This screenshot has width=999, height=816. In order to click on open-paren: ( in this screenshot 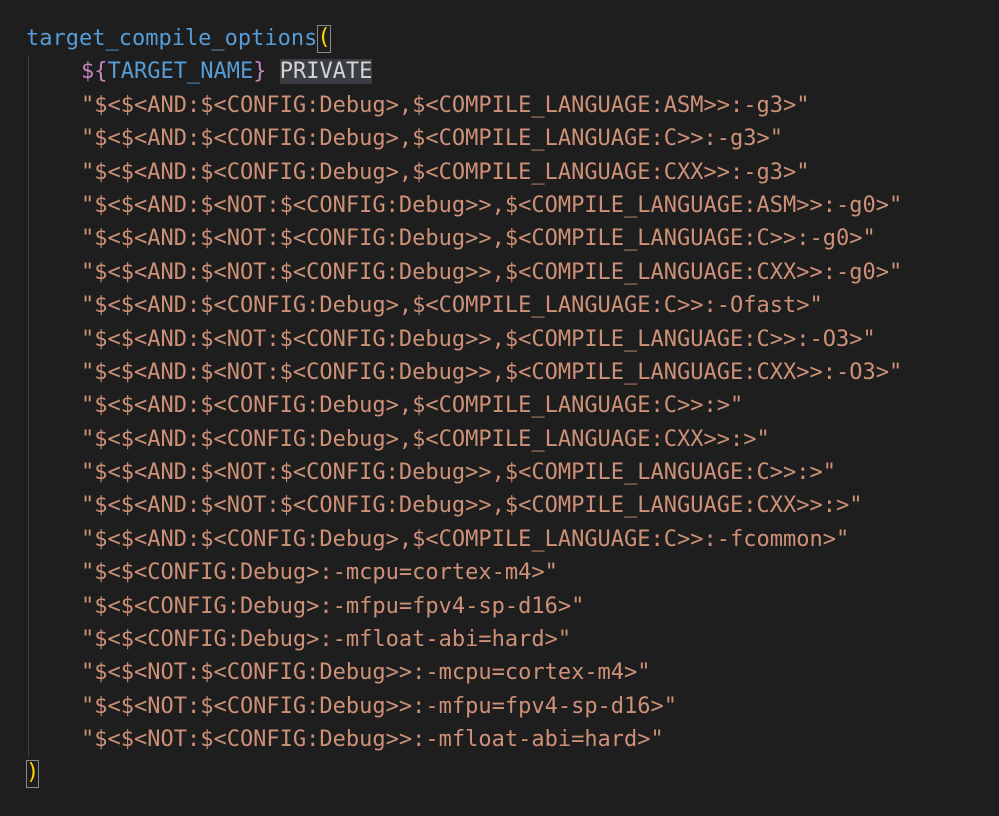, I will do `click(324, 39)`.